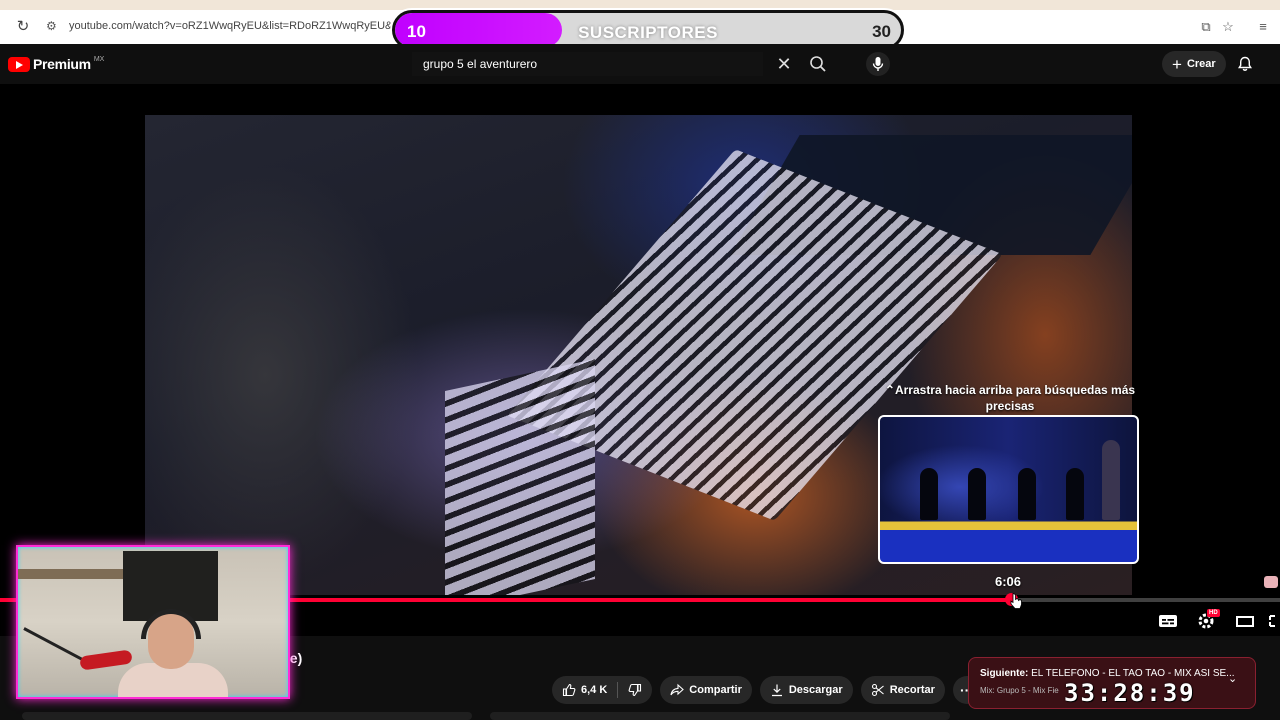  Describe the element at coordinates (23, 27) in the screenshot. I see `reload-icon: ↻` at that location.